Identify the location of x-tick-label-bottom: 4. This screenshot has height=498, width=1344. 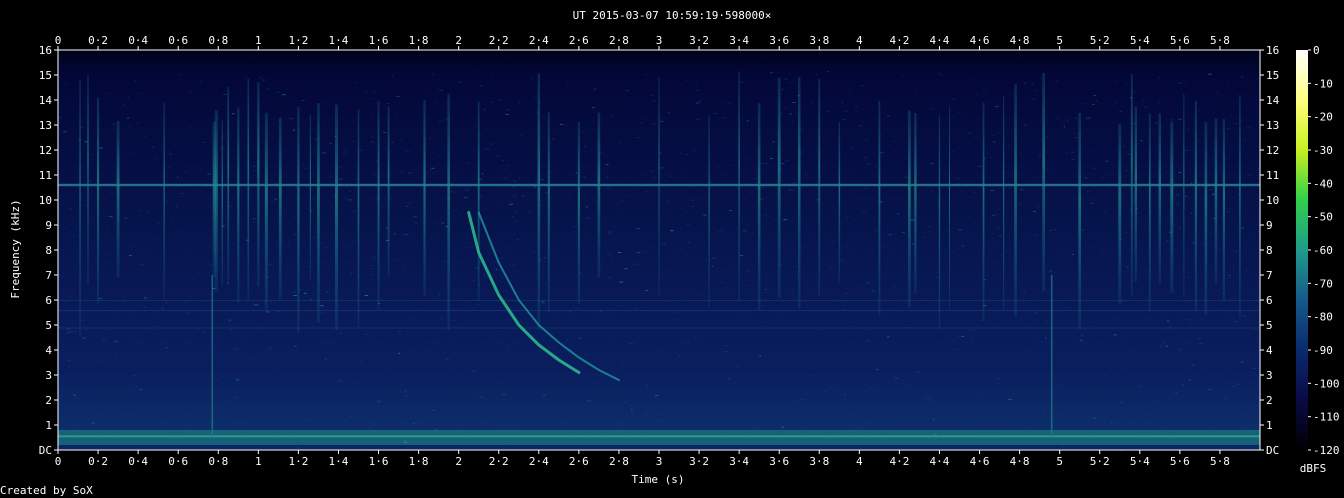
(859, 461).